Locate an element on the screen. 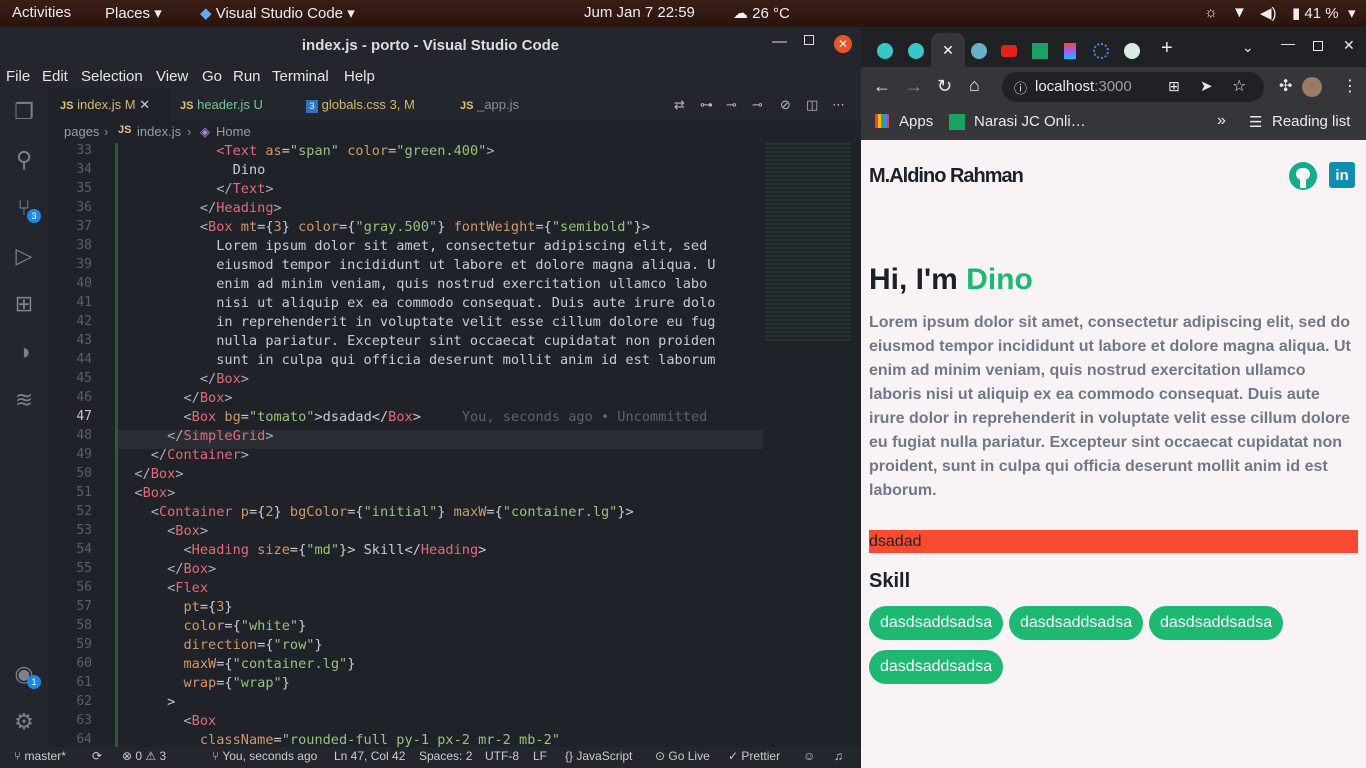  bookmark-apps: Apps is located at coordinates (916, 121).